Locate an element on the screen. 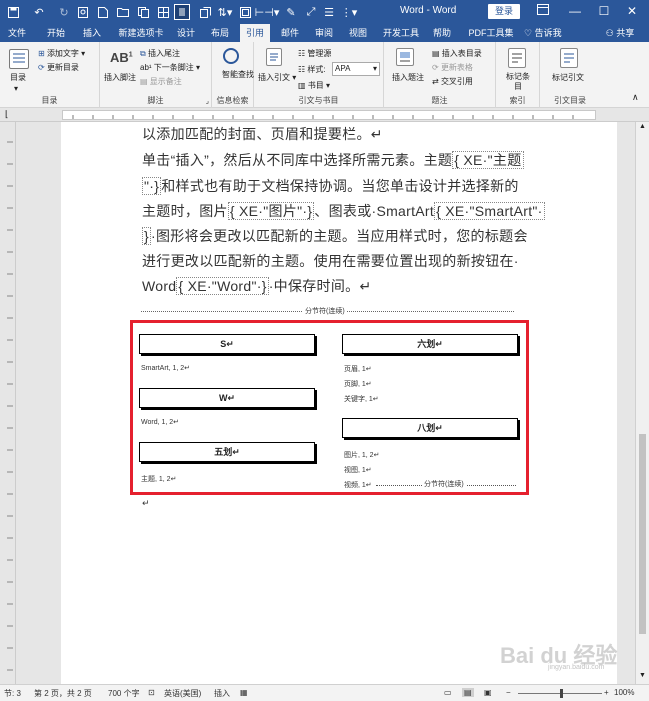 This screenshot has width=649, height=701. redo-icon: ↻ is located at coordinates (64, 12).